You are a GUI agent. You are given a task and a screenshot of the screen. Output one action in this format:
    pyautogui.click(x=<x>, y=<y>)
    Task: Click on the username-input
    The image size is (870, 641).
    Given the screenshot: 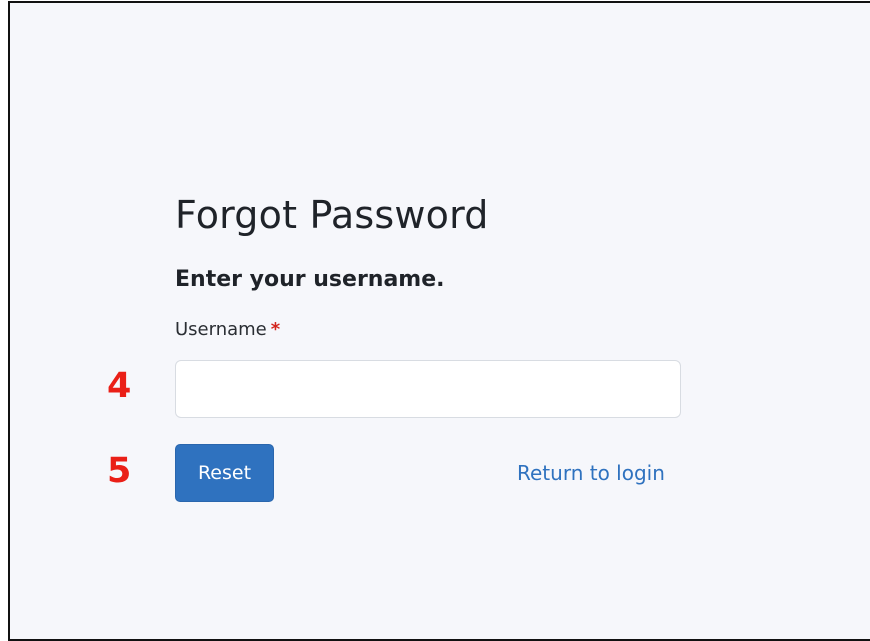 What is the action you would take?
    pyautogui.click(x=428, y=389)
    